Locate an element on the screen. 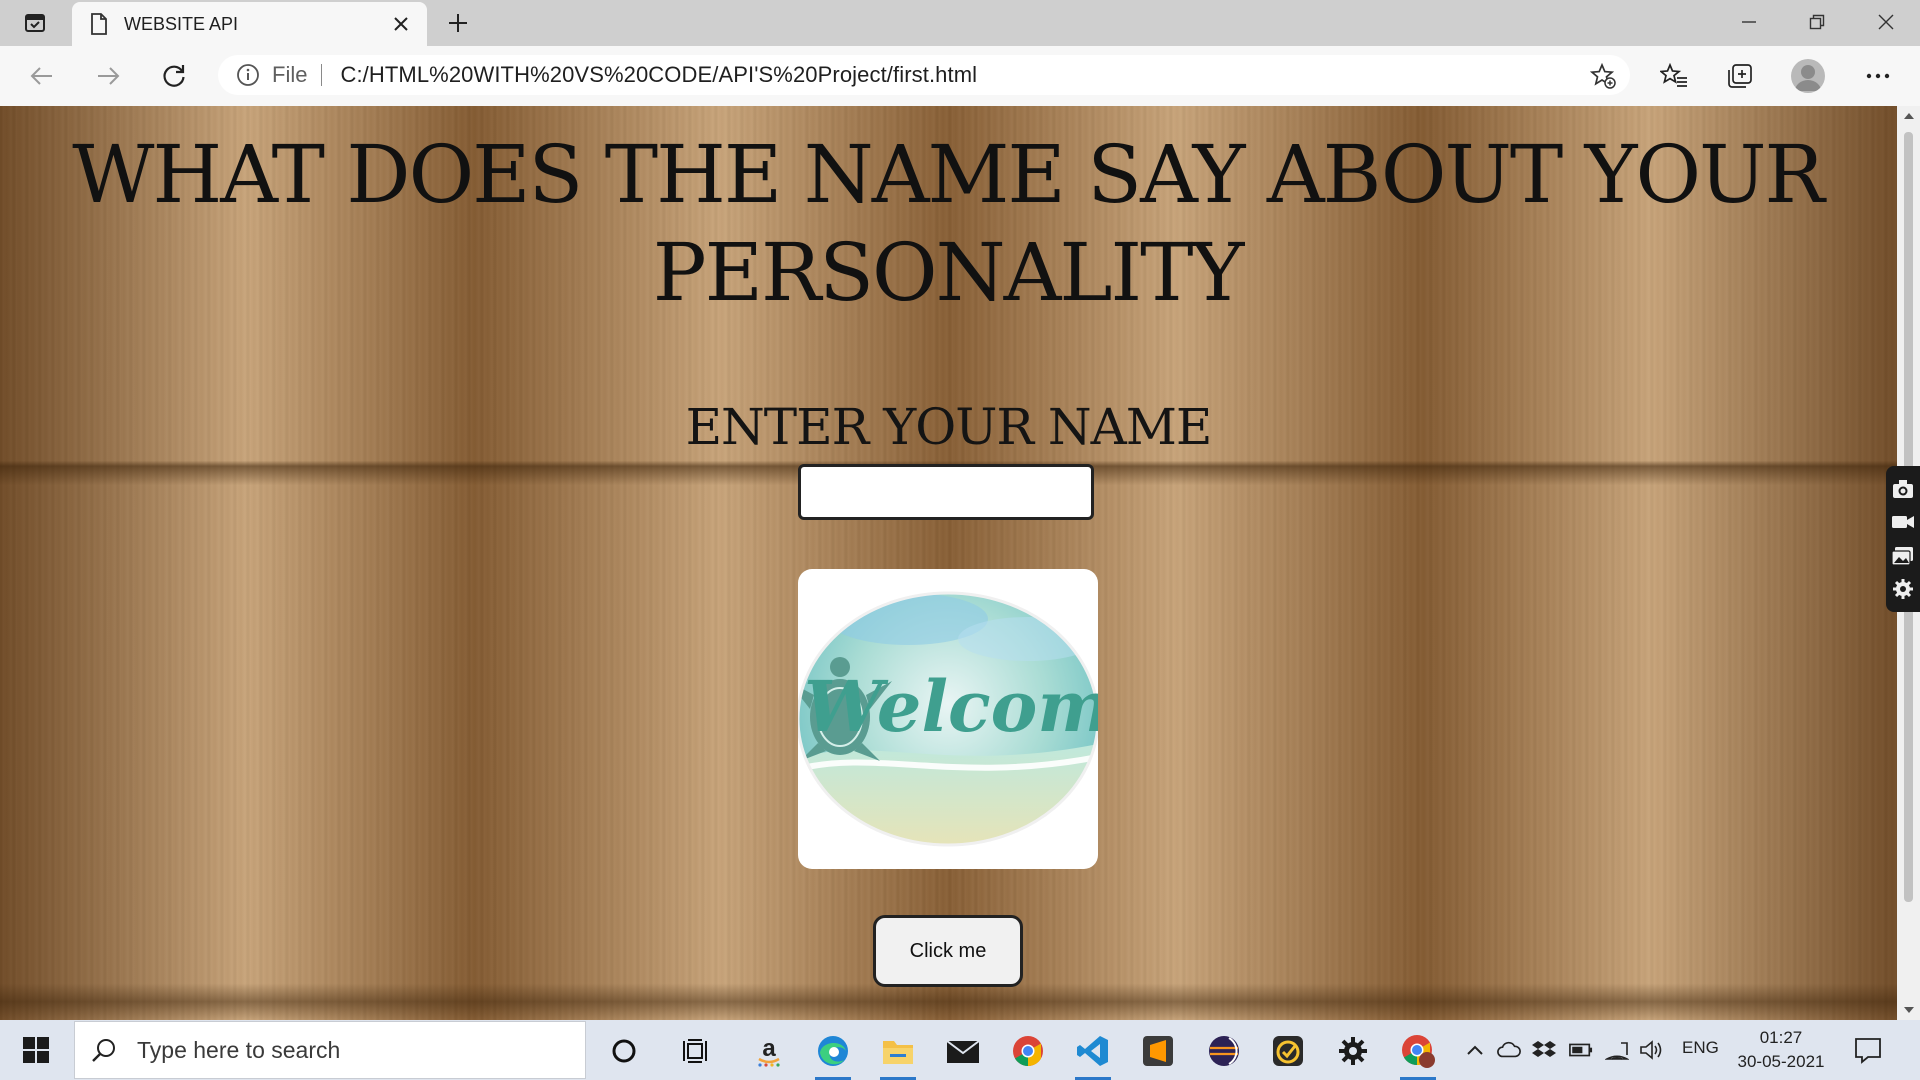  collections-icon is located at coordinates (1740, 76).